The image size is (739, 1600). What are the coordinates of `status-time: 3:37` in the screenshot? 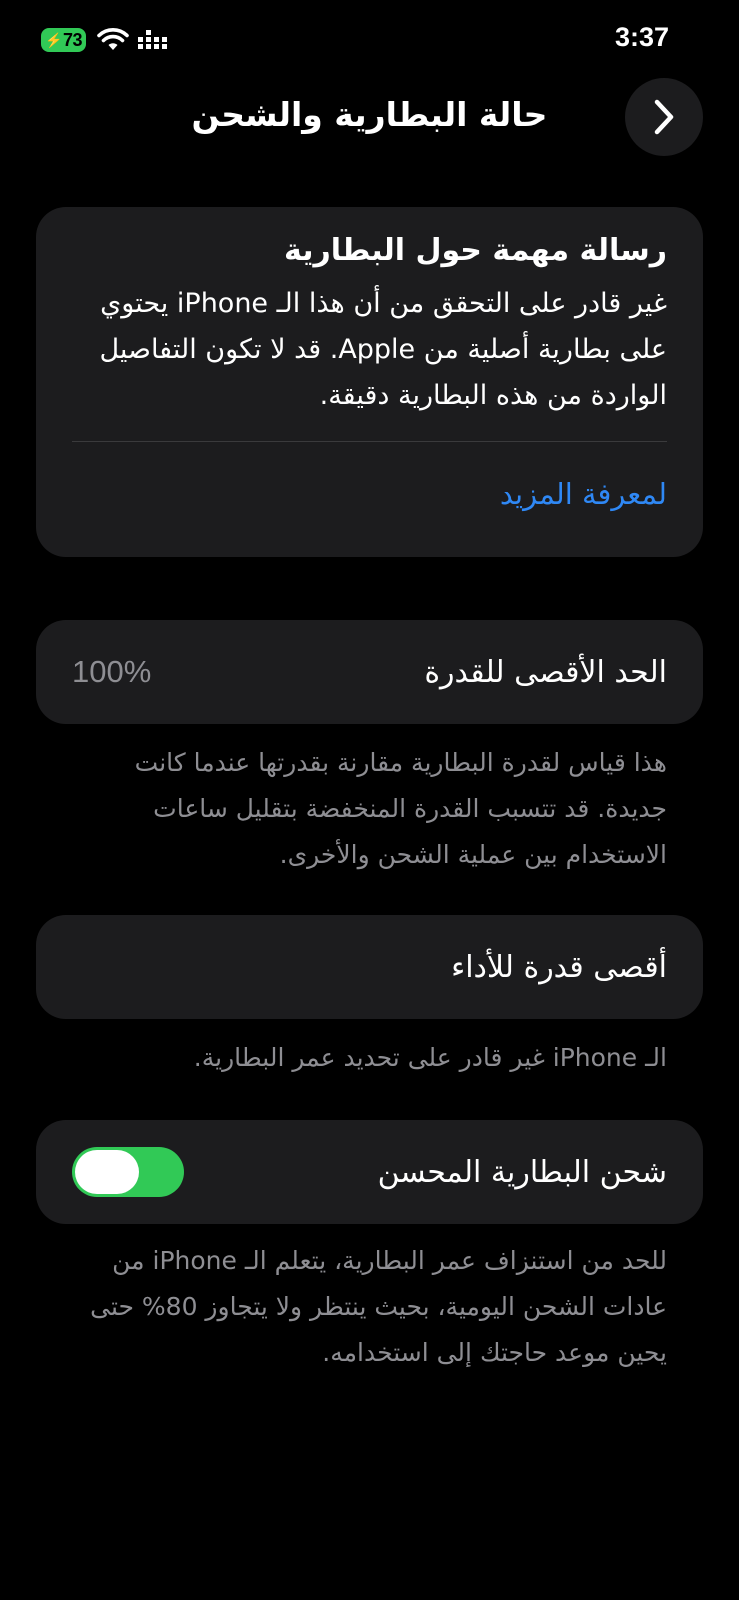 It's located at (641, 37).